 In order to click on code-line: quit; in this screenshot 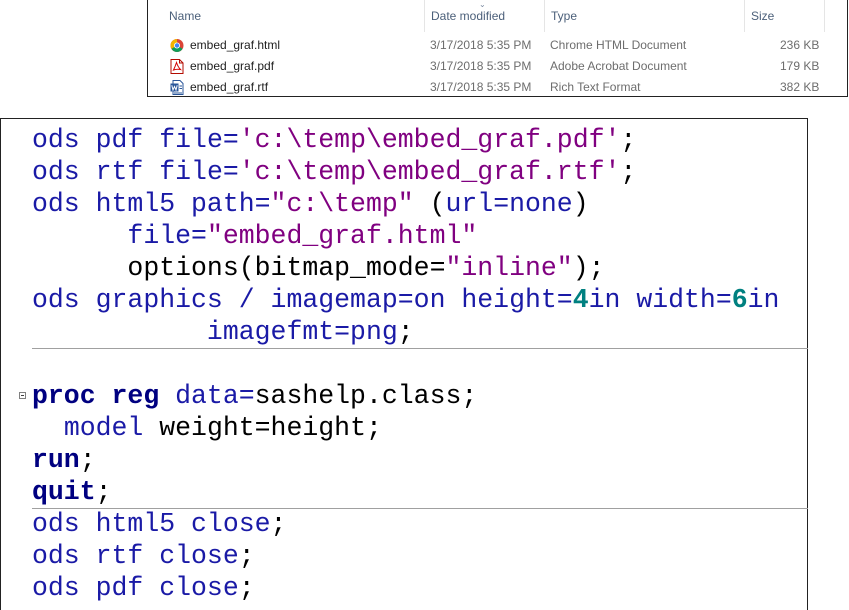, I will do `click(72, 492)`.